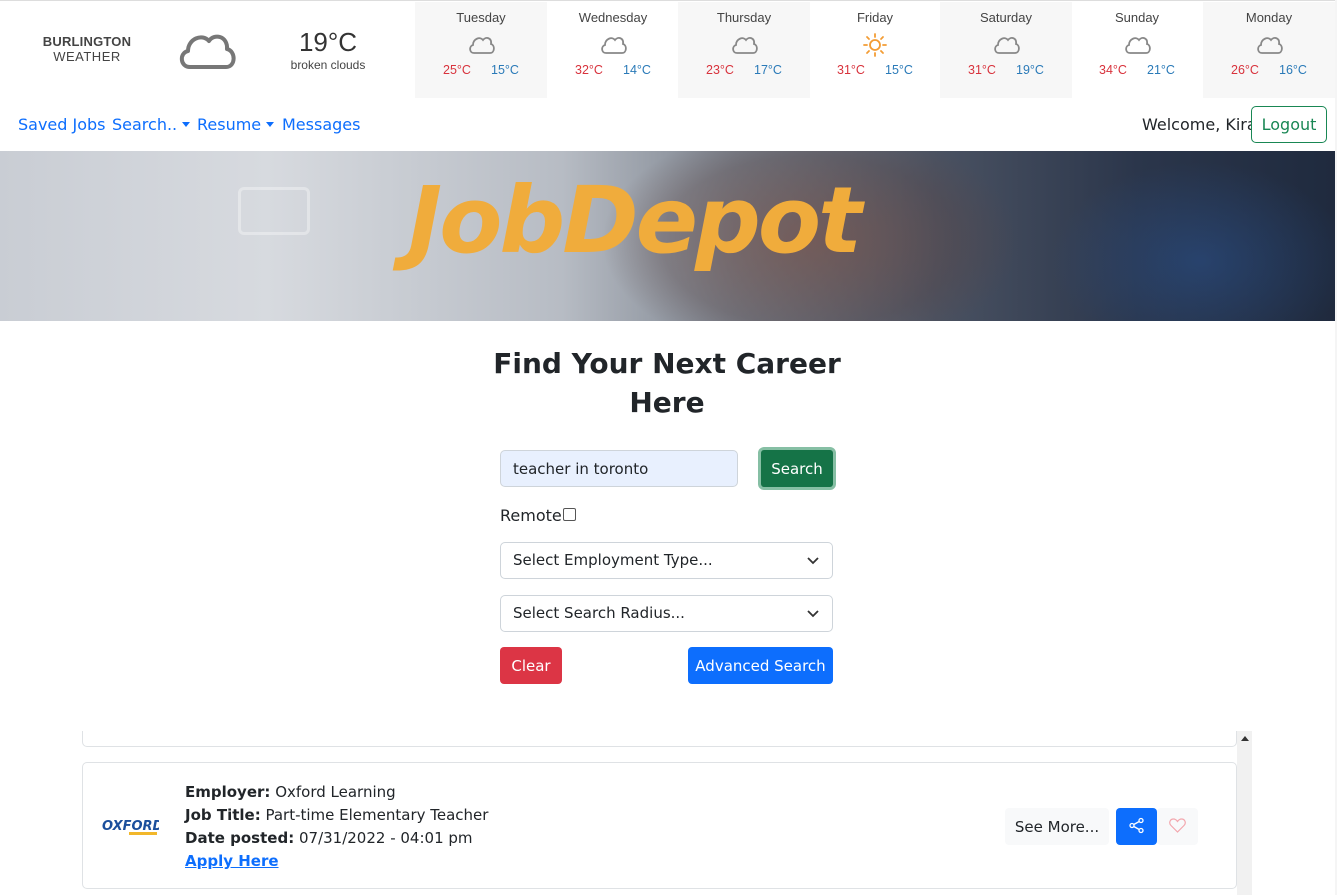  Describe the element at coordinates (1006, 17) in the screenshot. I see `forecast-day-name: Saturday` at that location.